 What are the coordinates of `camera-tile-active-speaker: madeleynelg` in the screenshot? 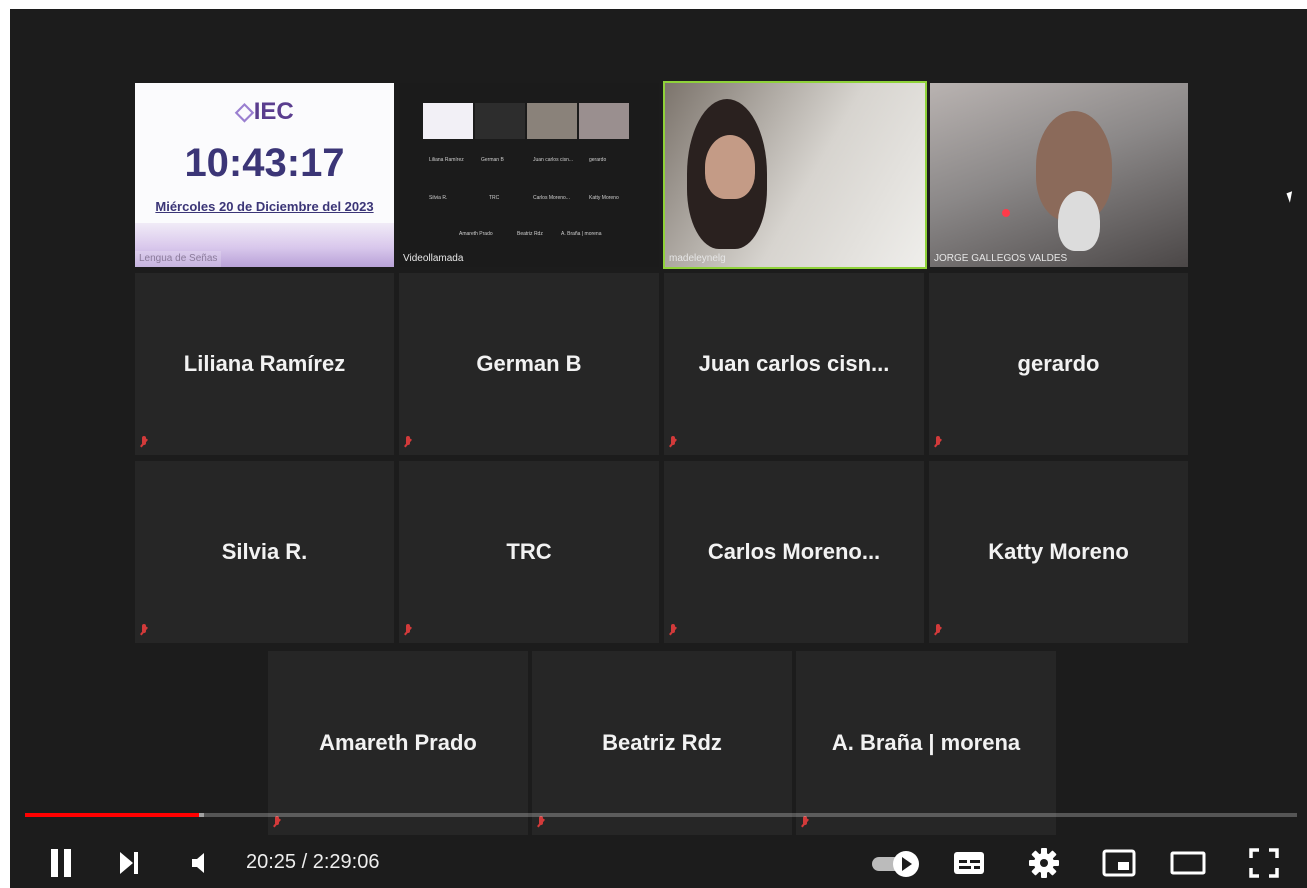 It's located at (795, 175).